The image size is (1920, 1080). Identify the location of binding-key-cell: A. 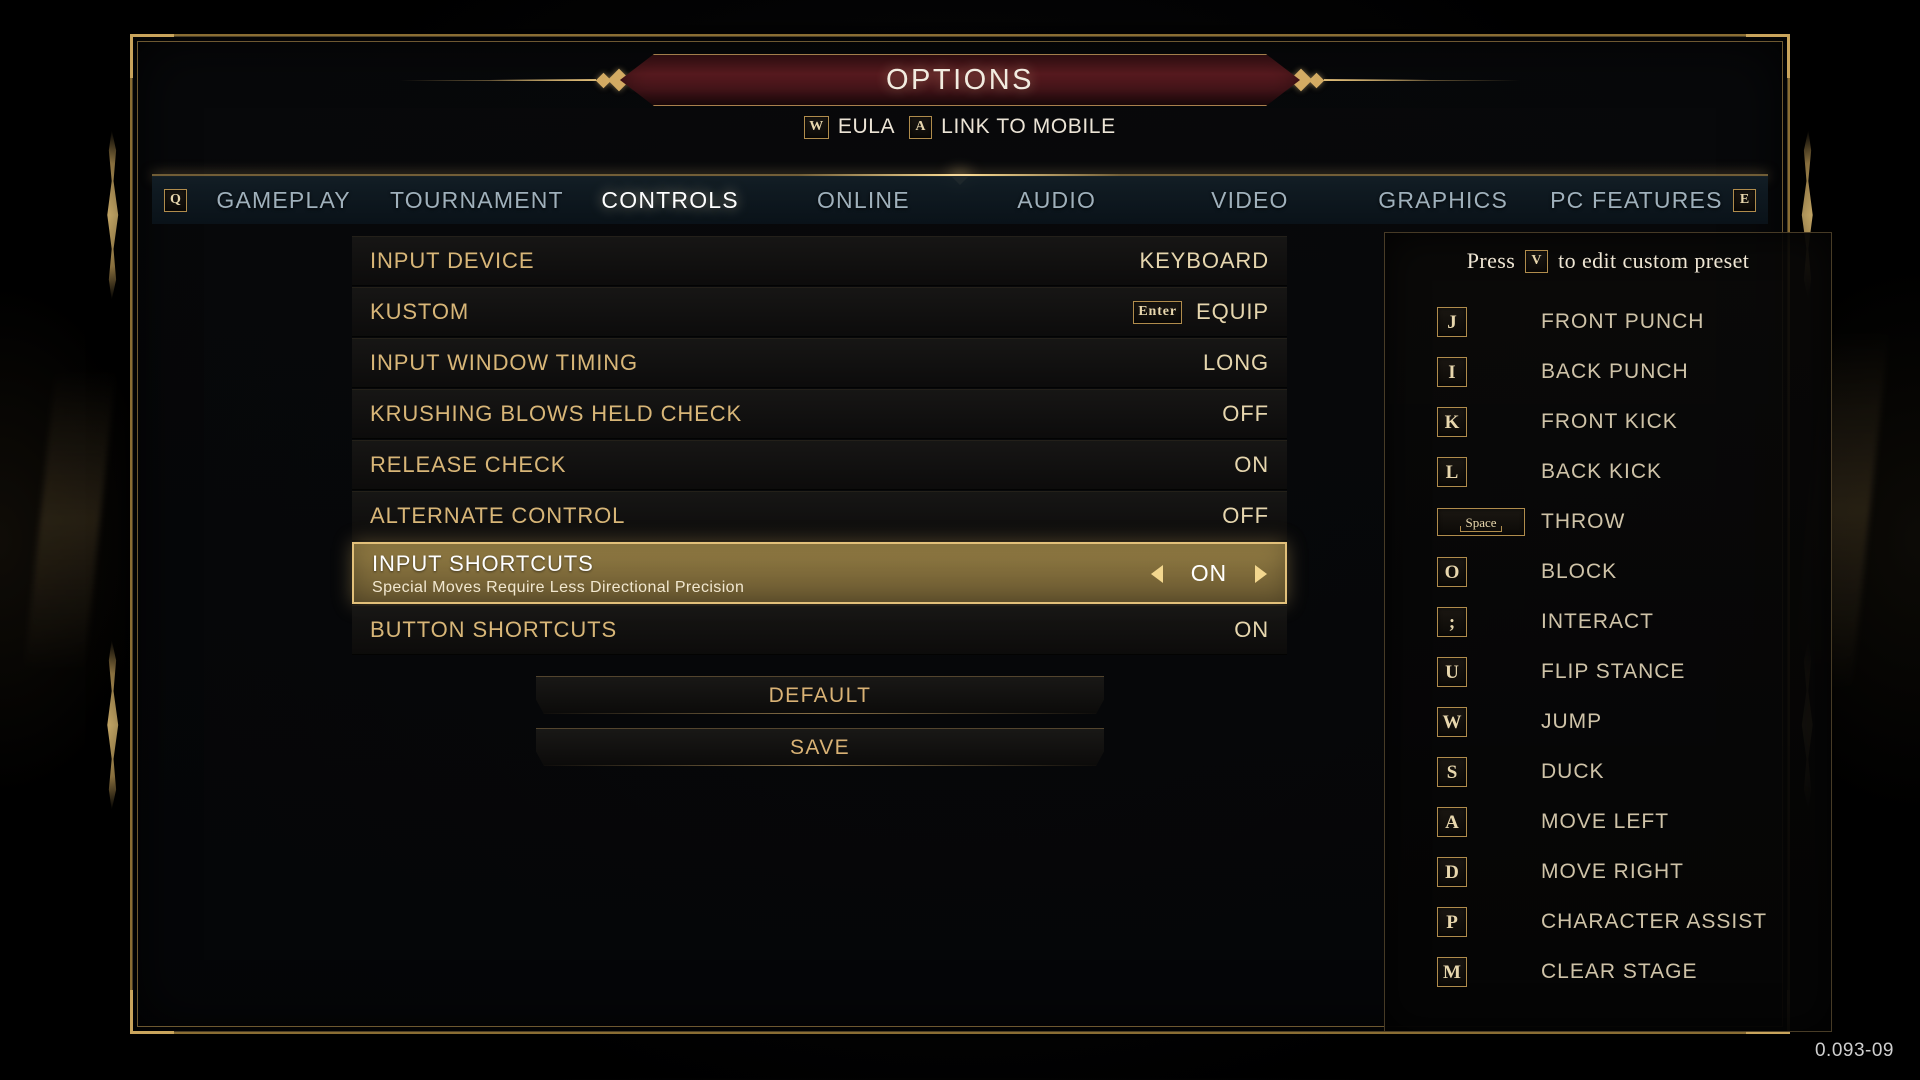
(1489, 822).